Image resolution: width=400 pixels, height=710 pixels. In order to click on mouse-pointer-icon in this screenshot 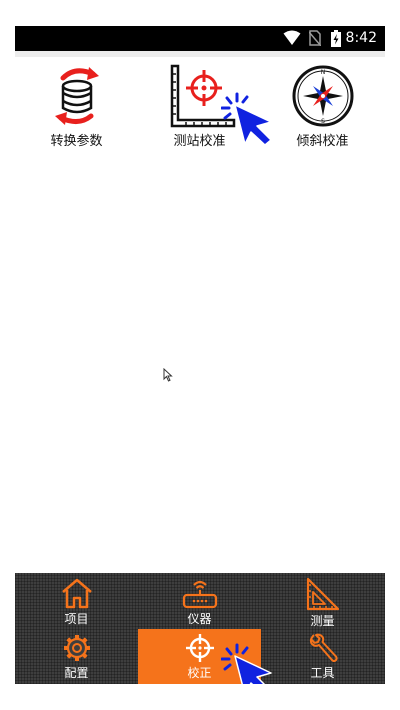, I will do `click(168, 375)`.